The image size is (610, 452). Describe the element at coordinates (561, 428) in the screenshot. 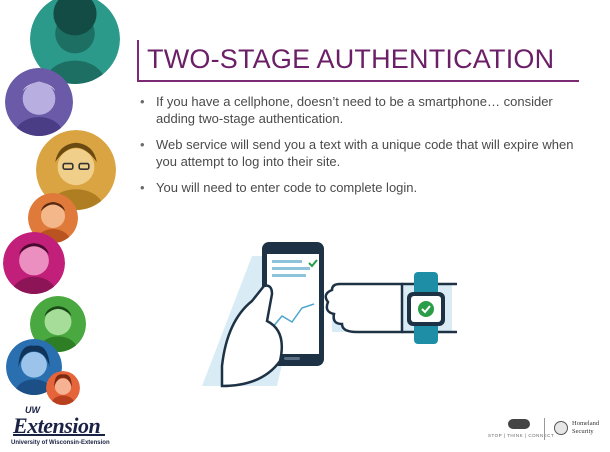

I see `dhs-seal-icon` at that location.